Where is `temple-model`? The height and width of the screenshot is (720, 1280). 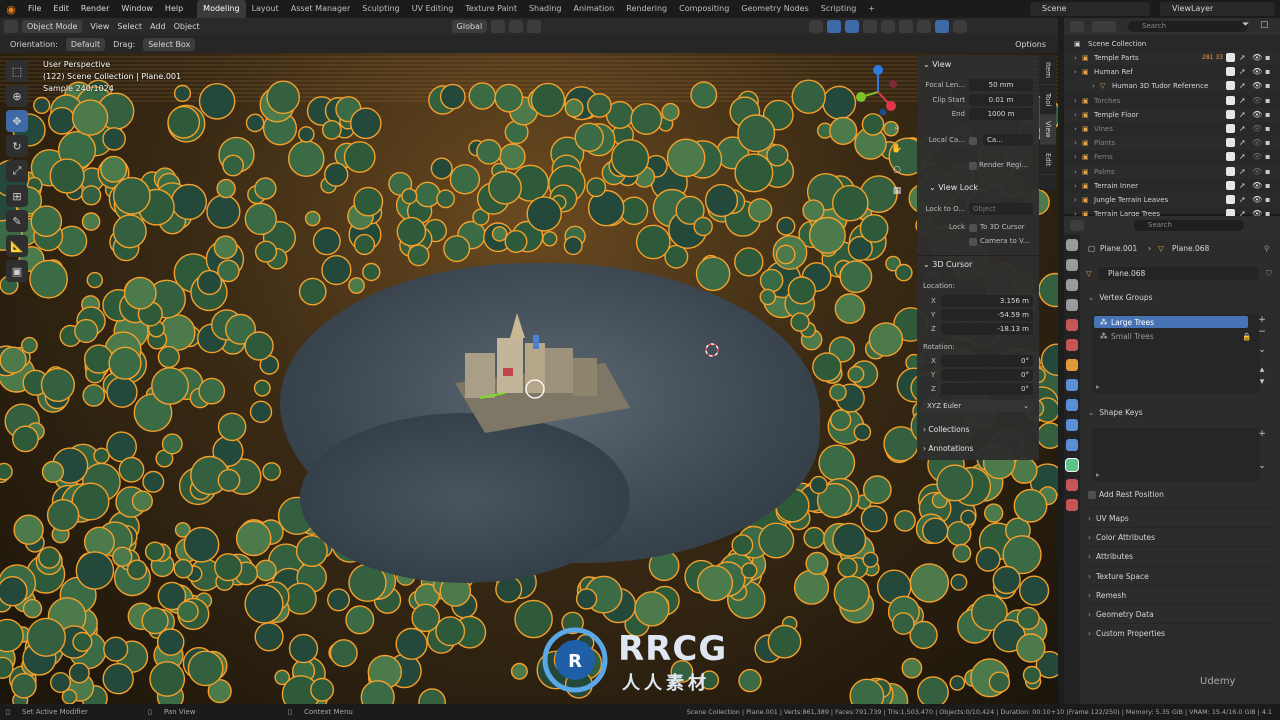
temple-model is located at coordinates (540, 373).